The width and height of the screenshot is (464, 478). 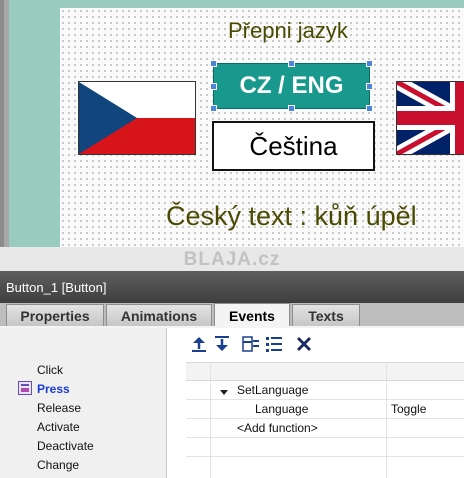 What do you see at coordinates (50, 370) in the screenshot?
I see `event-click: Click` at bounding box center [50, 370].